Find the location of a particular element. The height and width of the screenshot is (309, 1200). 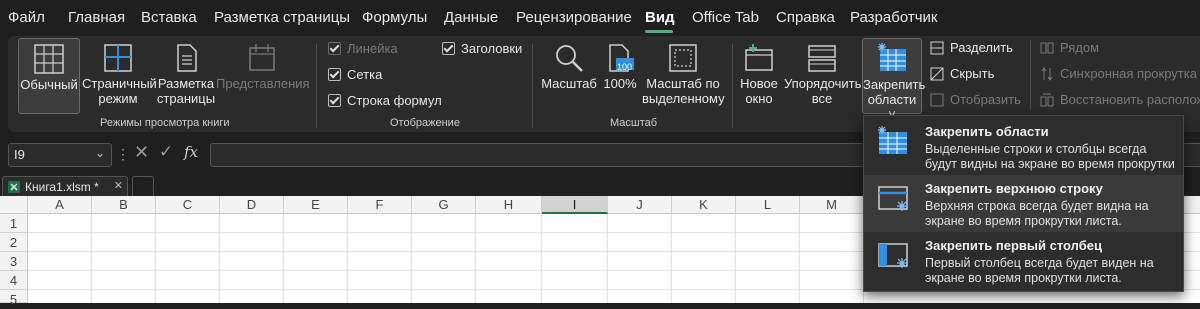

column-header: L is located at coordinates (768, 205).